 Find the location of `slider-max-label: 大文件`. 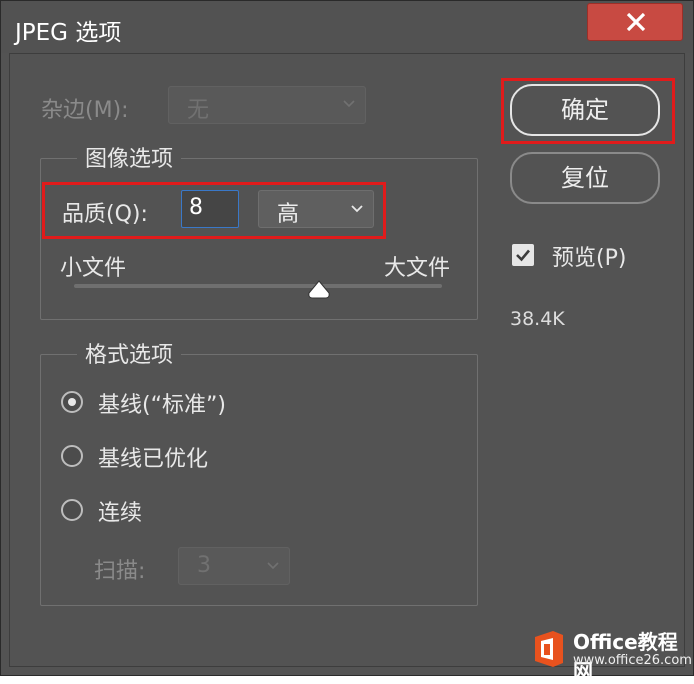

slider-max-label: 大文件 is located at coordinates (417, 268).